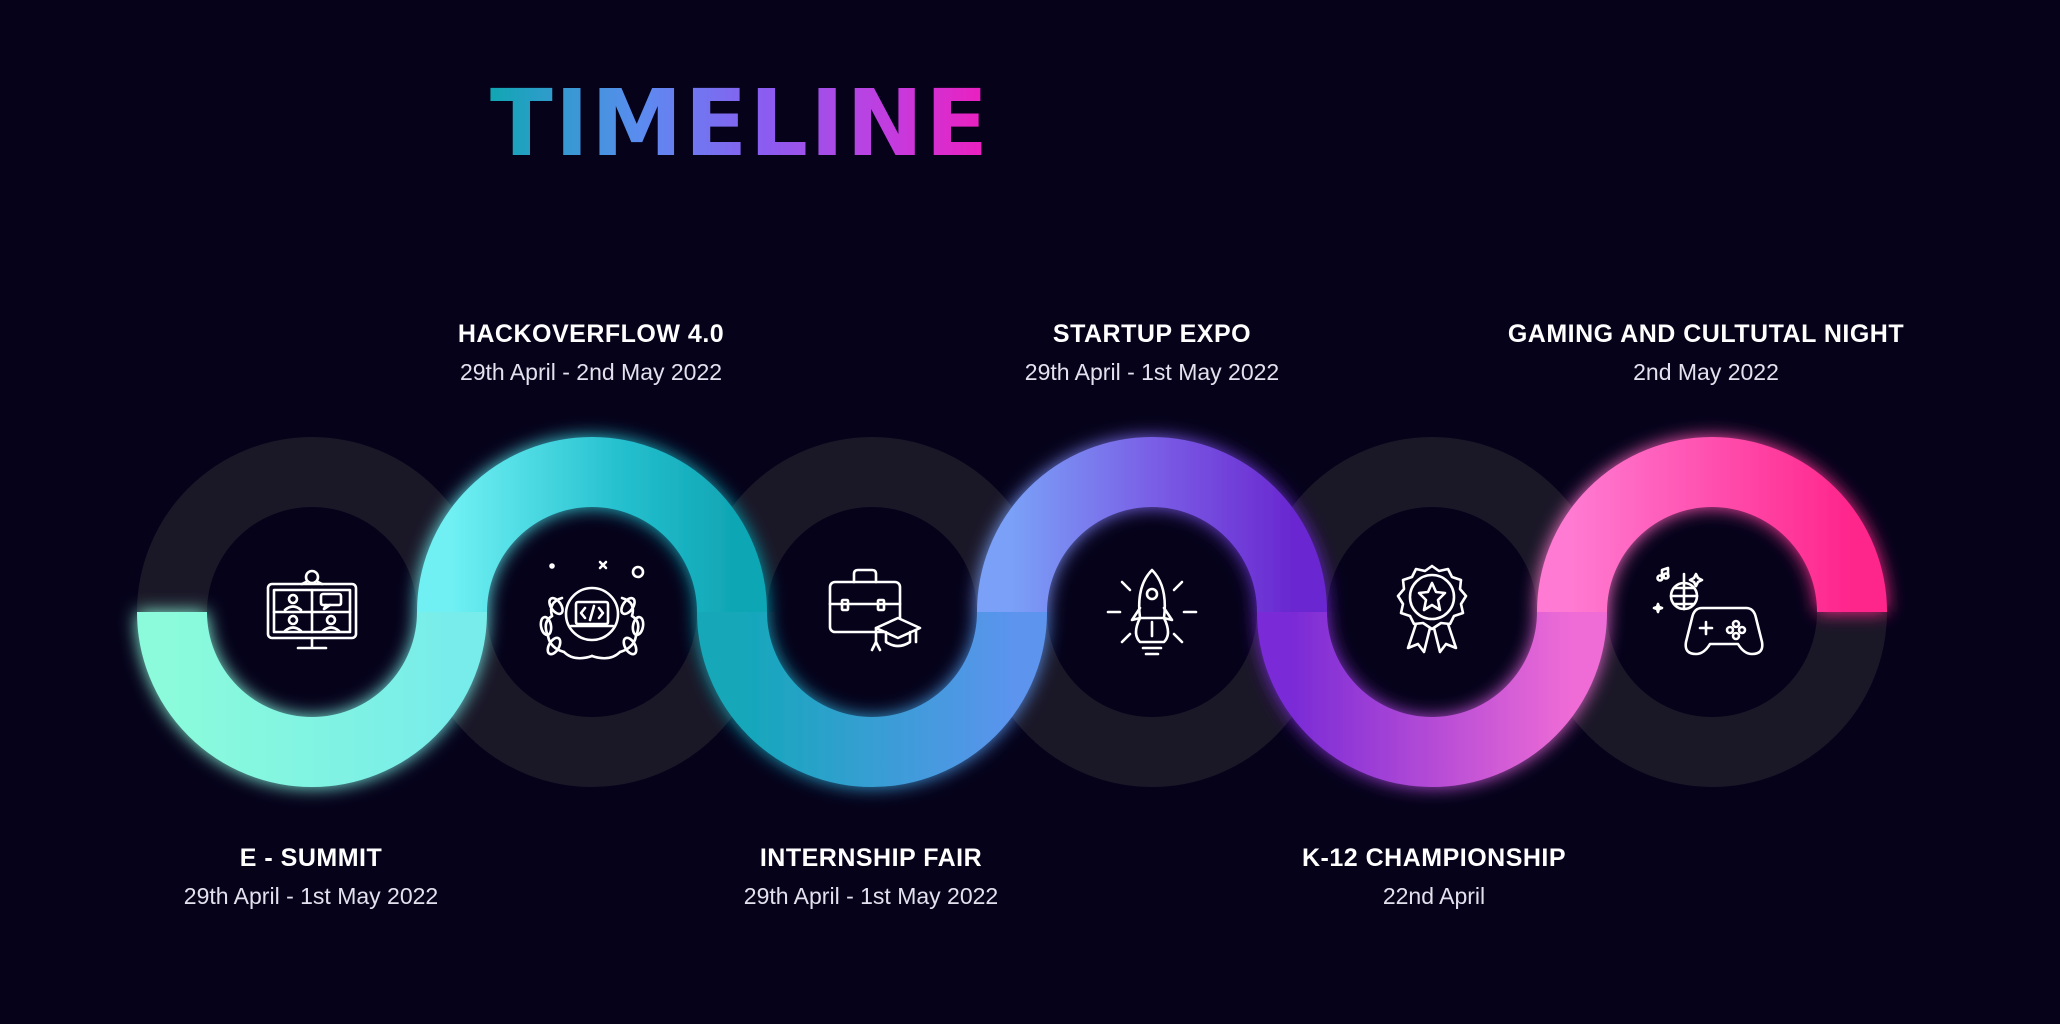 This screenshot has width=2060, height=1024. I want to click on wave-segment-startup-expo, so click(1152, 525).